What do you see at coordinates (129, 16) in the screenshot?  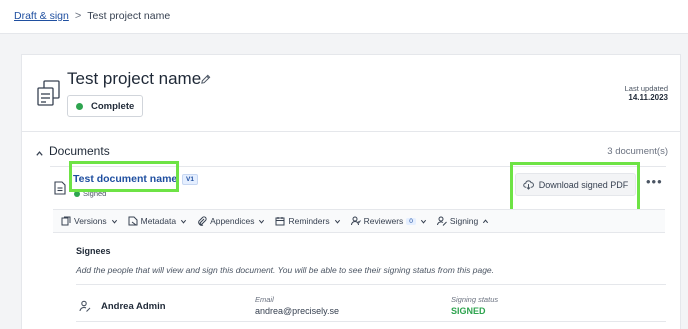 I see `breadcrumb-current: Test project name` at bounding box center [129, 16].